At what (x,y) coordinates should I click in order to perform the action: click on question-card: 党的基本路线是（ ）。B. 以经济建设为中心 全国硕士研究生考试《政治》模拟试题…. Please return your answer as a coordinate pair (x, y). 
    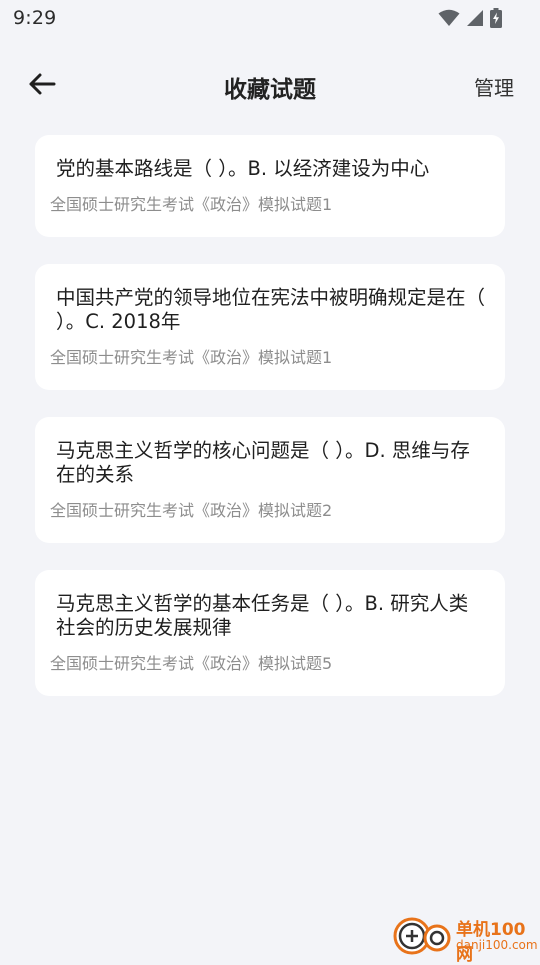
    Looking at the image, I should click on (270, 186).